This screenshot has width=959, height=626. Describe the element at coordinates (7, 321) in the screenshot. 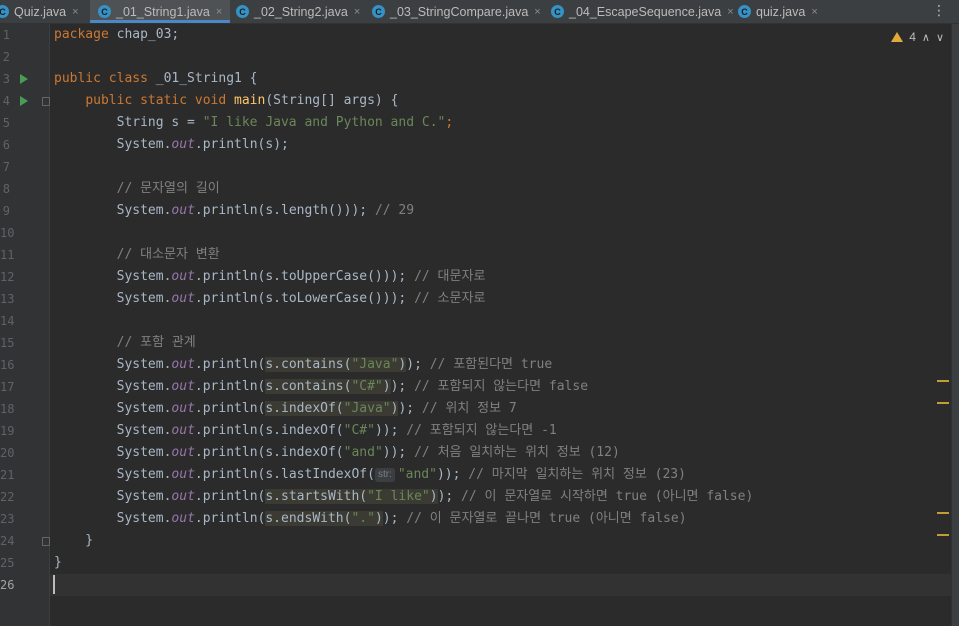

I see `line-number: 14` at that location.